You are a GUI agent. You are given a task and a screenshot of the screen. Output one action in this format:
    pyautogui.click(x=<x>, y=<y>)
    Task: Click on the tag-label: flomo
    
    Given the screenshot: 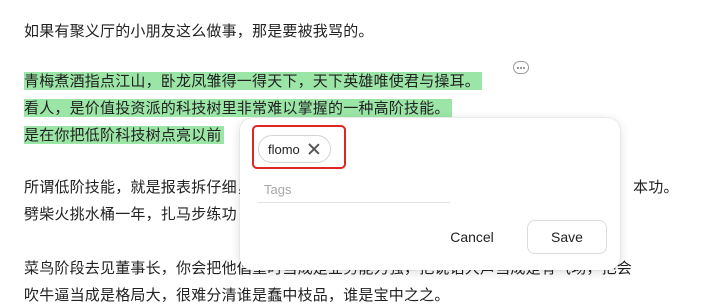 What is the action you would take?
    pyautogui.click(x=284, y=149)
    